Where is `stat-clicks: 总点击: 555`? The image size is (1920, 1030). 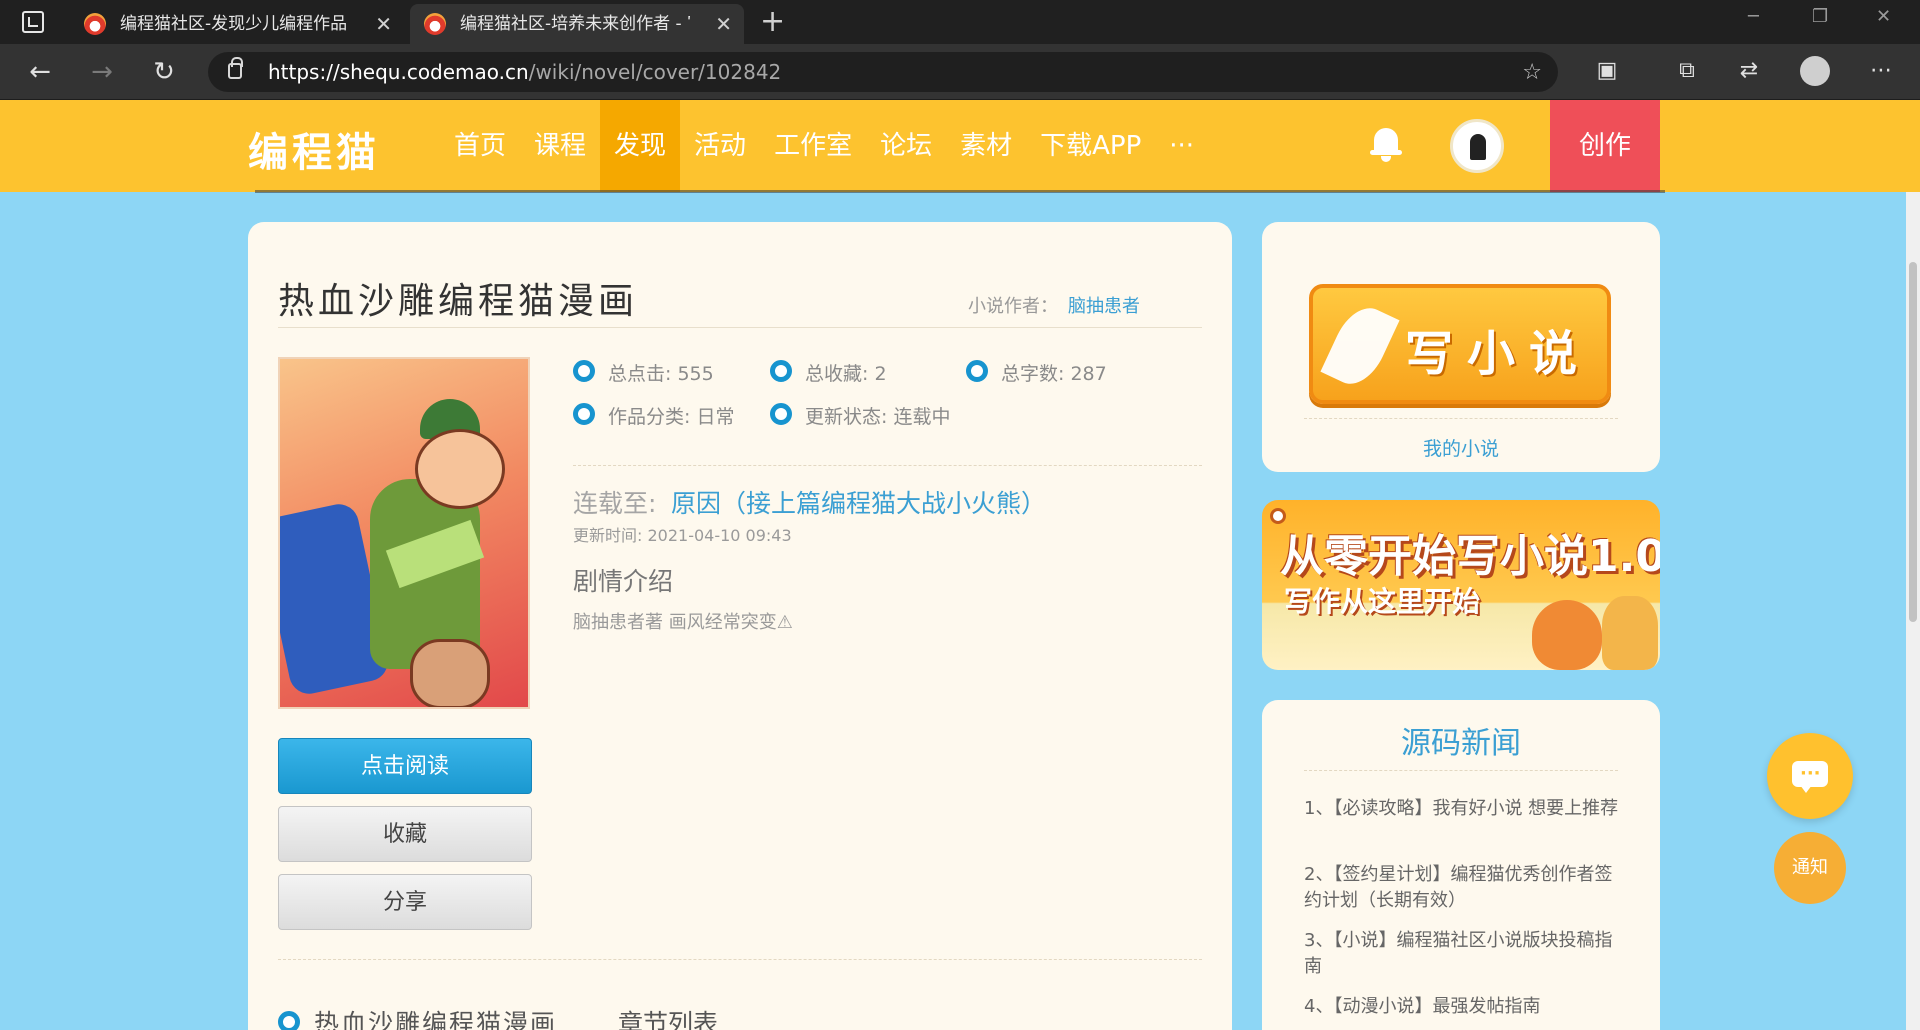
stat-clicks: 总点击: 555 is located at coordinates (661, 374).